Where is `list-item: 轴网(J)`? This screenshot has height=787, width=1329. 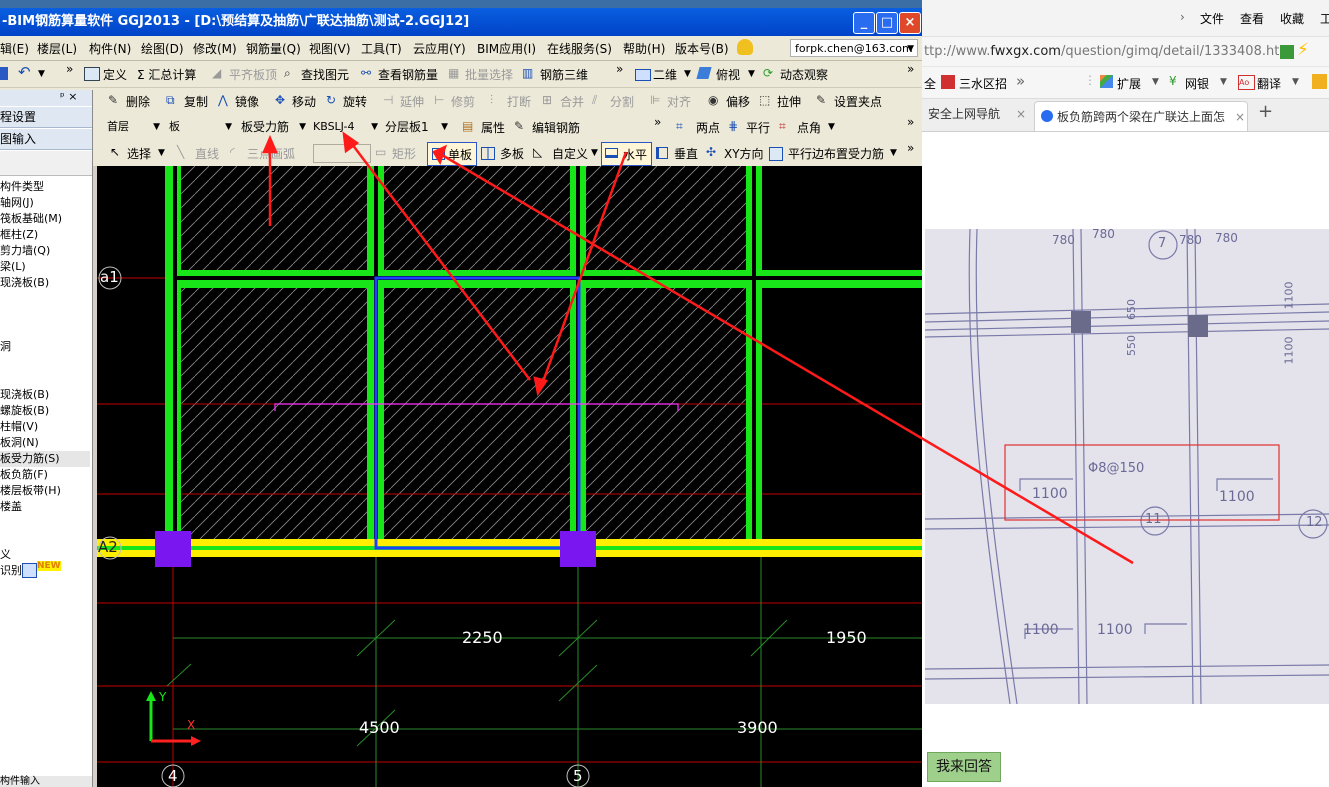
list-item: 轴网(J) is located at coordinates (17, 203).